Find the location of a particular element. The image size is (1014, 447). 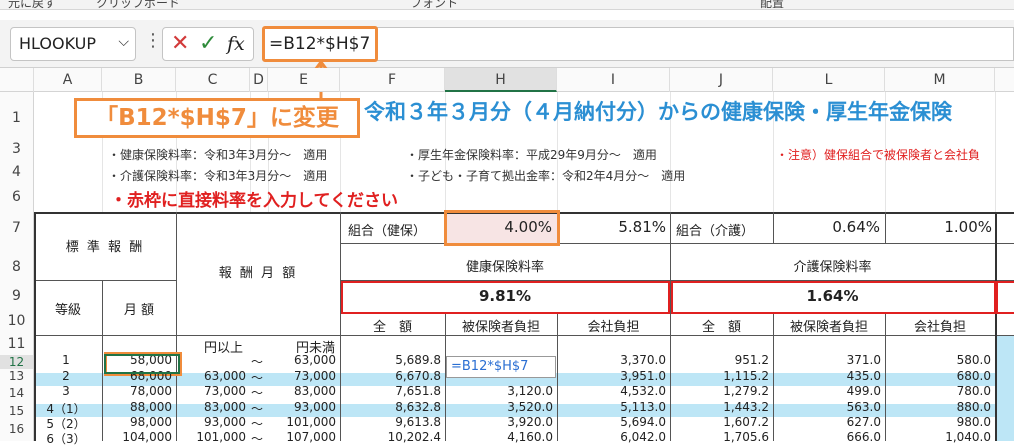

column-header-b: B is located at coordinates (139, 80).